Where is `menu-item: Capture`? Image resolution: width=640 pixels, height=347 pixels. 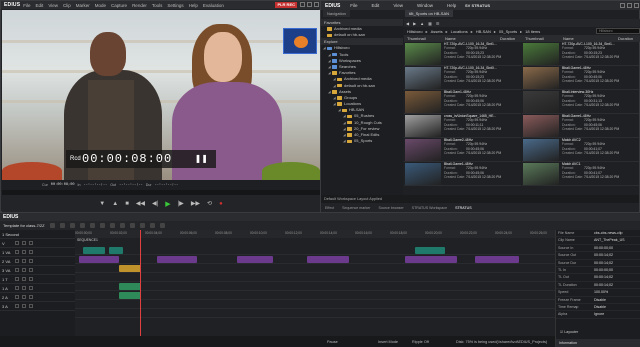
menu-item: Capture is located at coordinates (119, 5).